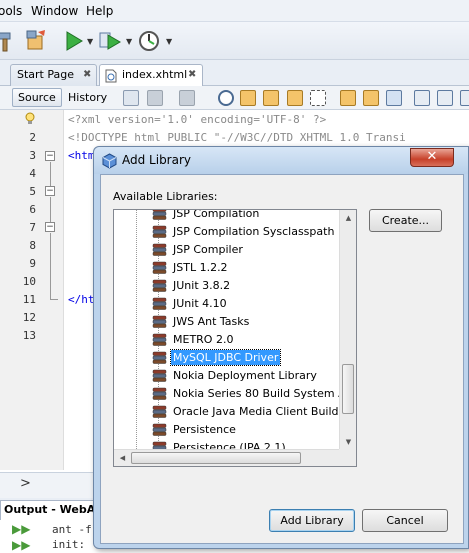 Image resolution: width=469 pixels, height=553 pixels. I want to click on scroll-corner, so click(347, 457).